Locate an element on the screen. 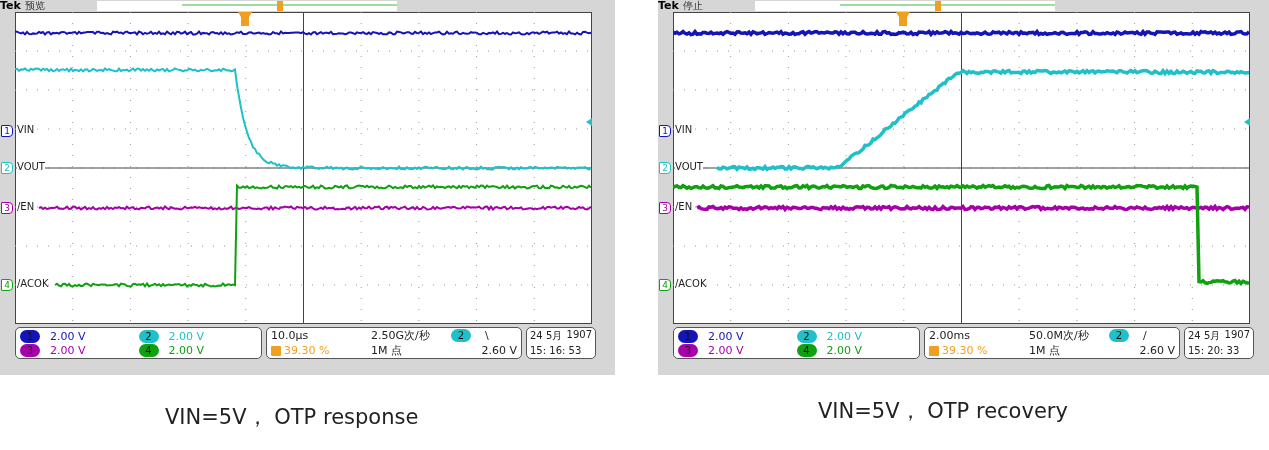 The width and height of the screenshot is (1269, 450). timebase-value: 2.00ms is located at coordinates (950, 335).